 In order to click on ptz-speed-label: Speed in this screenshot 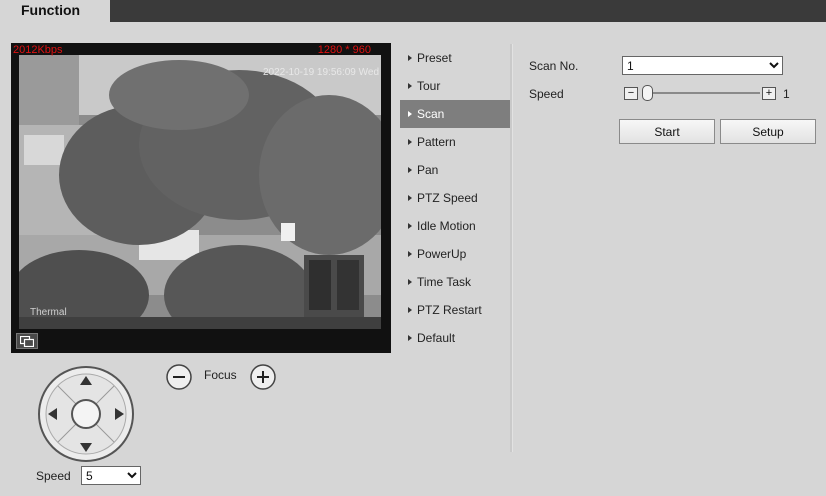, I will do `click(53, 476)`.